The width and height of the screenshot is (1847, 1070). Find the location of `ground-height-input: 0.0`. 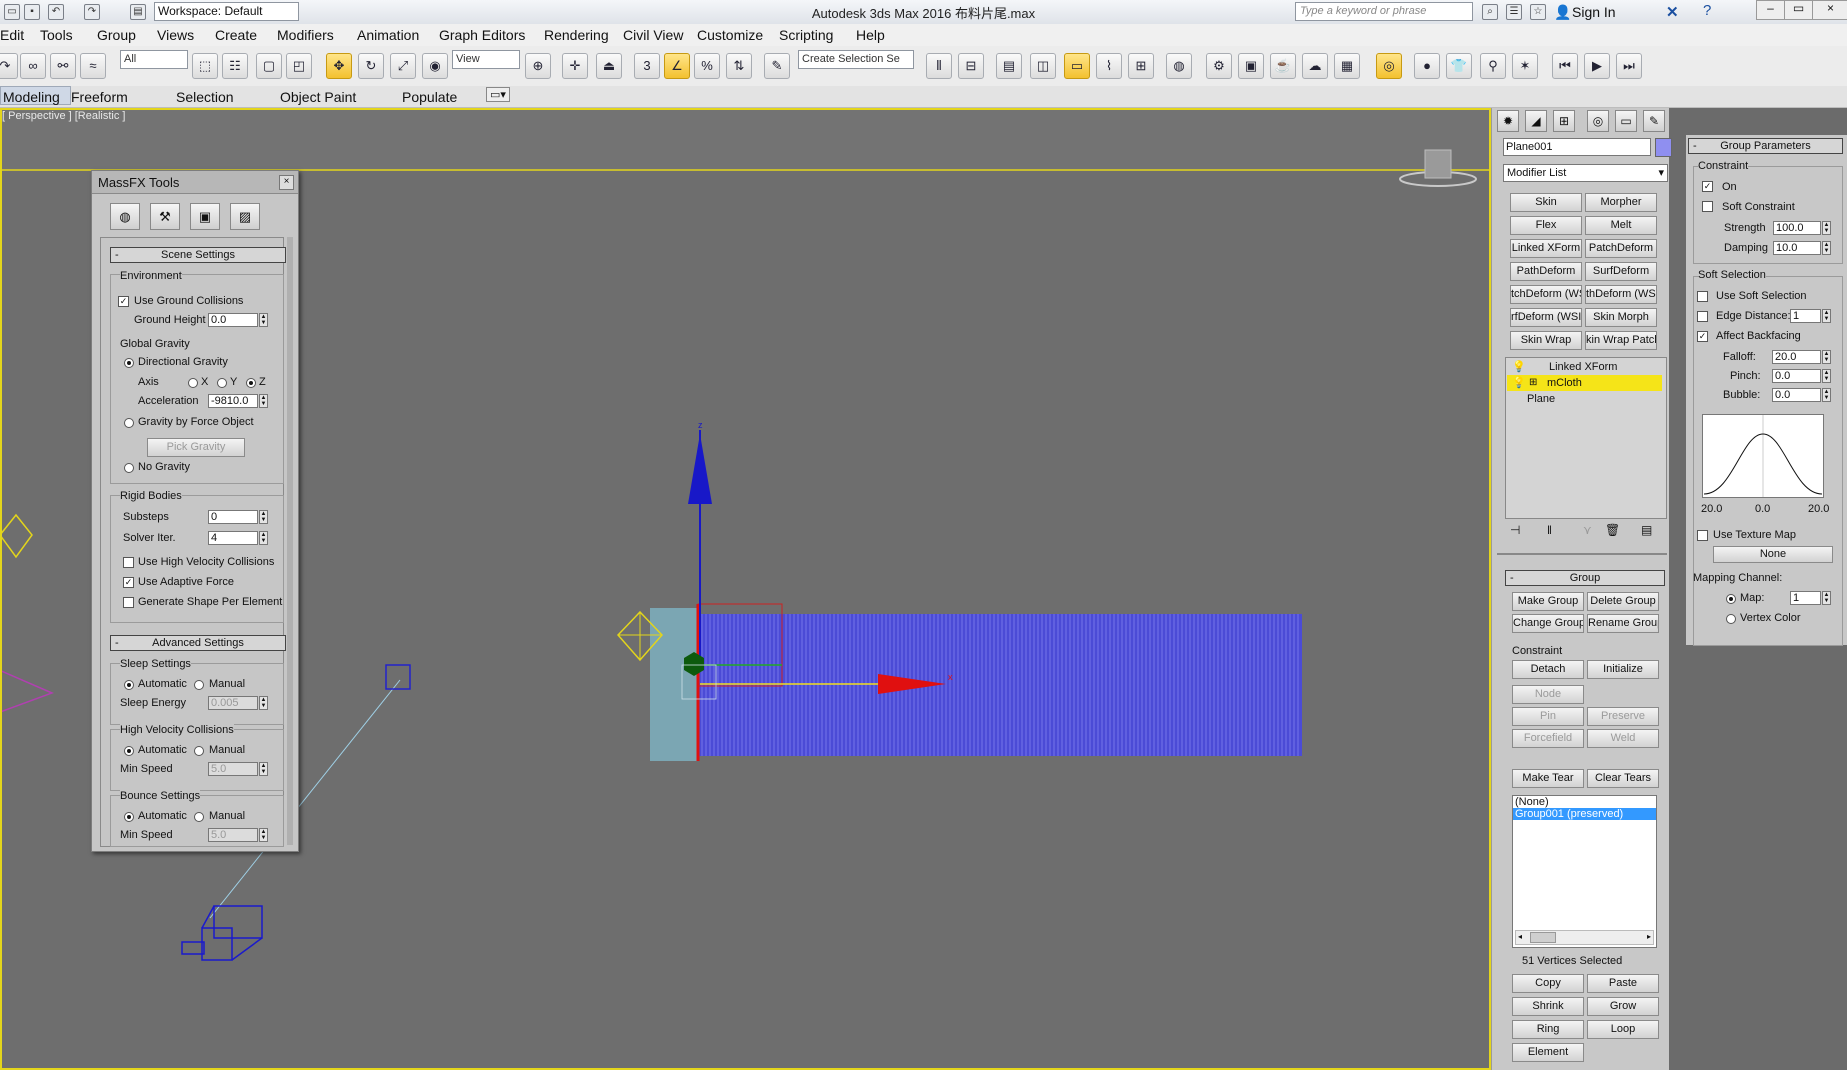

ground-height-input: 0.0 is located at coordinates (233, 320).